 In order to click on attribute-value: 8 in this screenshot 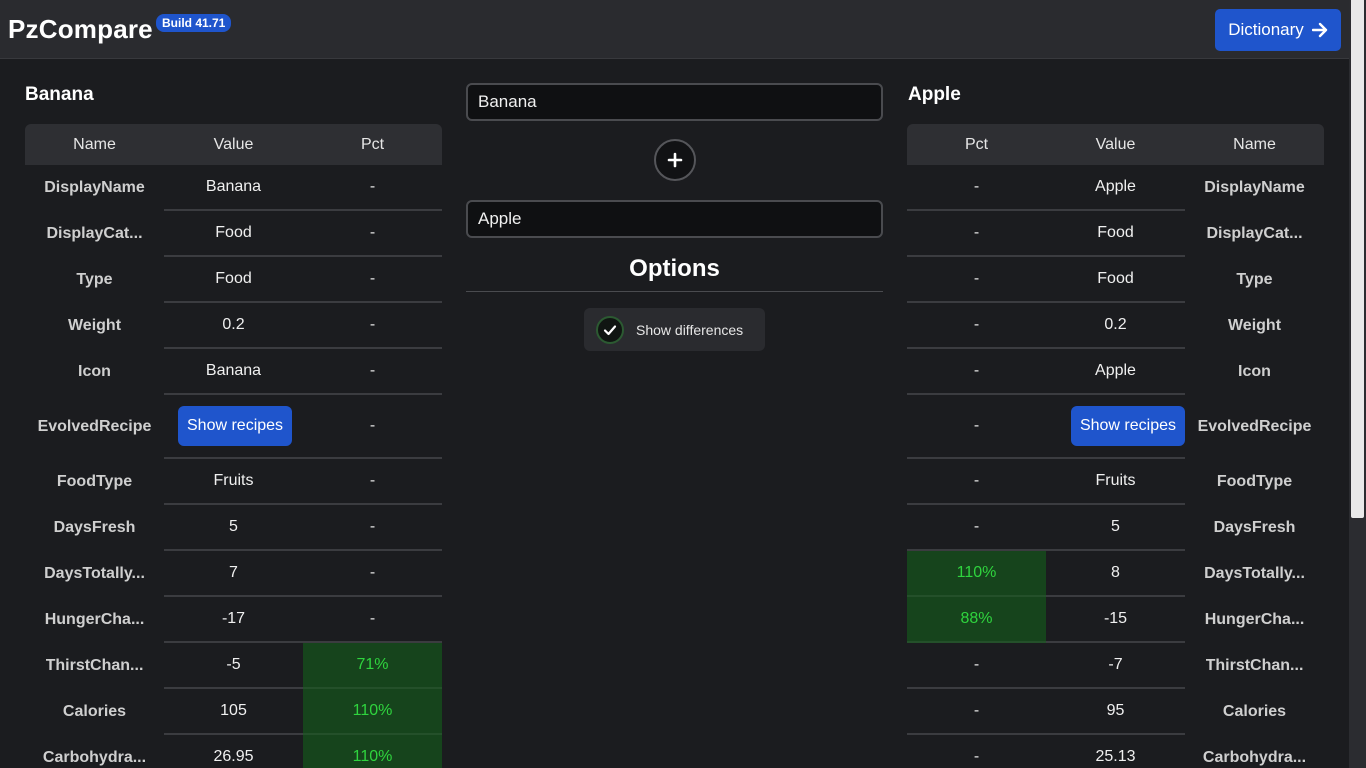, I will do `click(1115, 572)`.